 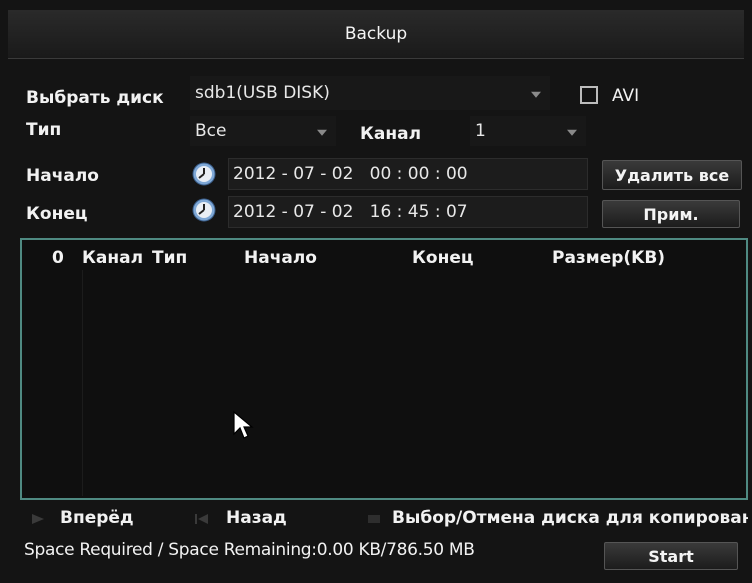 What do you see at coordinates (38, 519) in the screenshot?
I see `forward-icon` at bounding box center [38, 519].